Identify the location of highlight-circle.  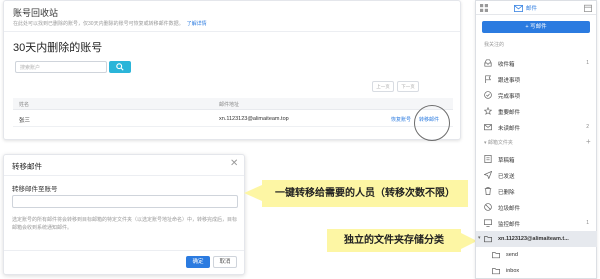
(432, 123).